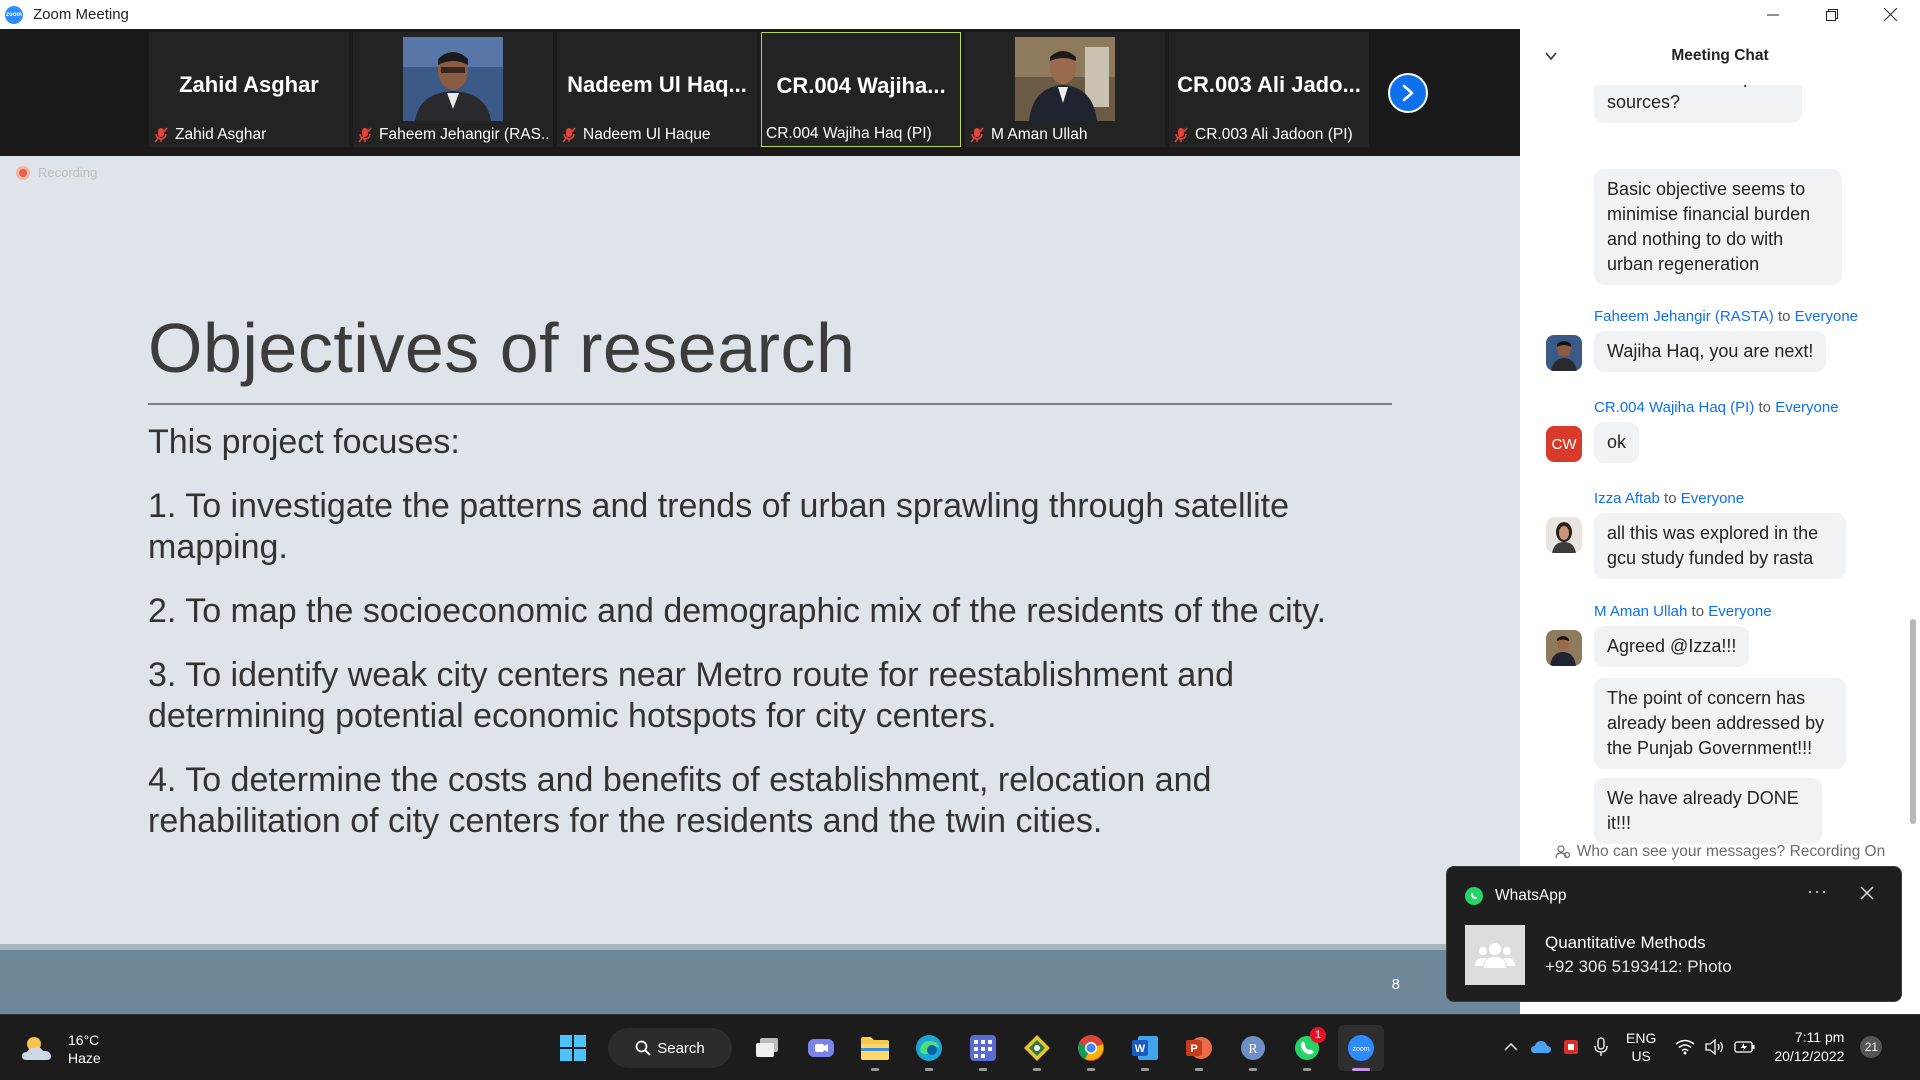 The height and width of the screenshot is (1080, 1920). Describe the element at coordinates (647, 134) in the screenshot. I see `participant-label-text: Nadeem Ul Haque` at that location.